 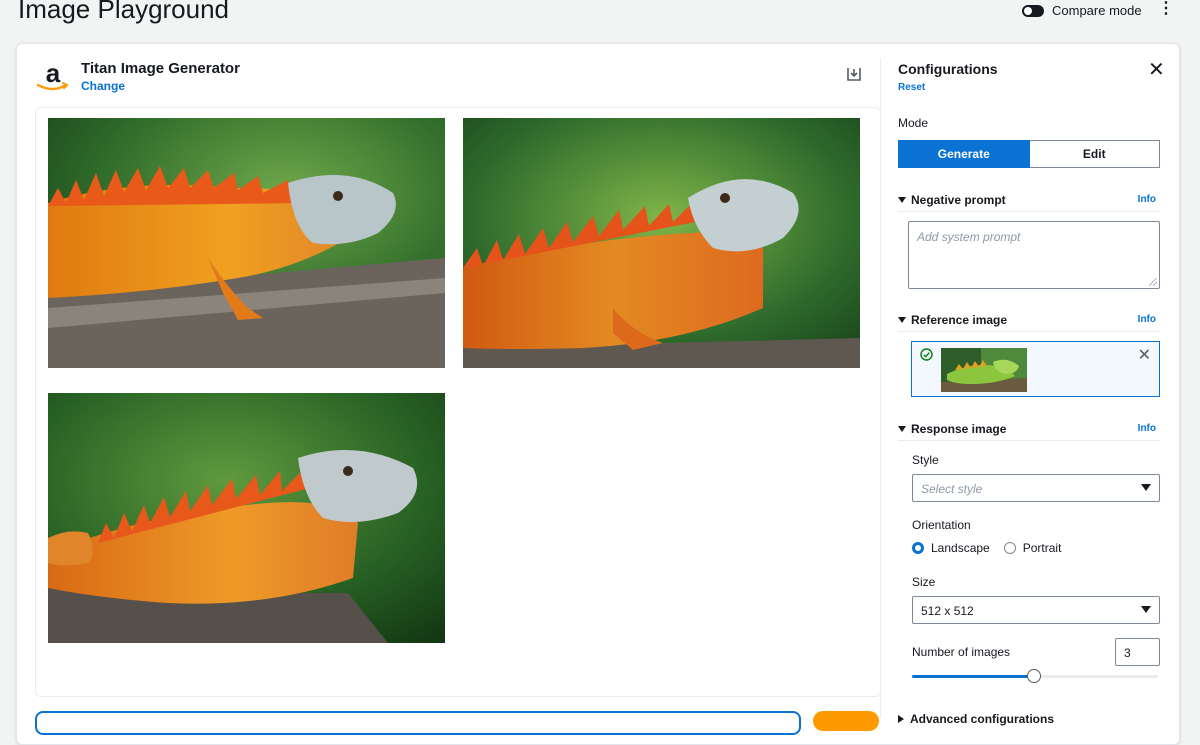 I want to click on model-name: Titan Image Generator, so click(x=160, y=68).